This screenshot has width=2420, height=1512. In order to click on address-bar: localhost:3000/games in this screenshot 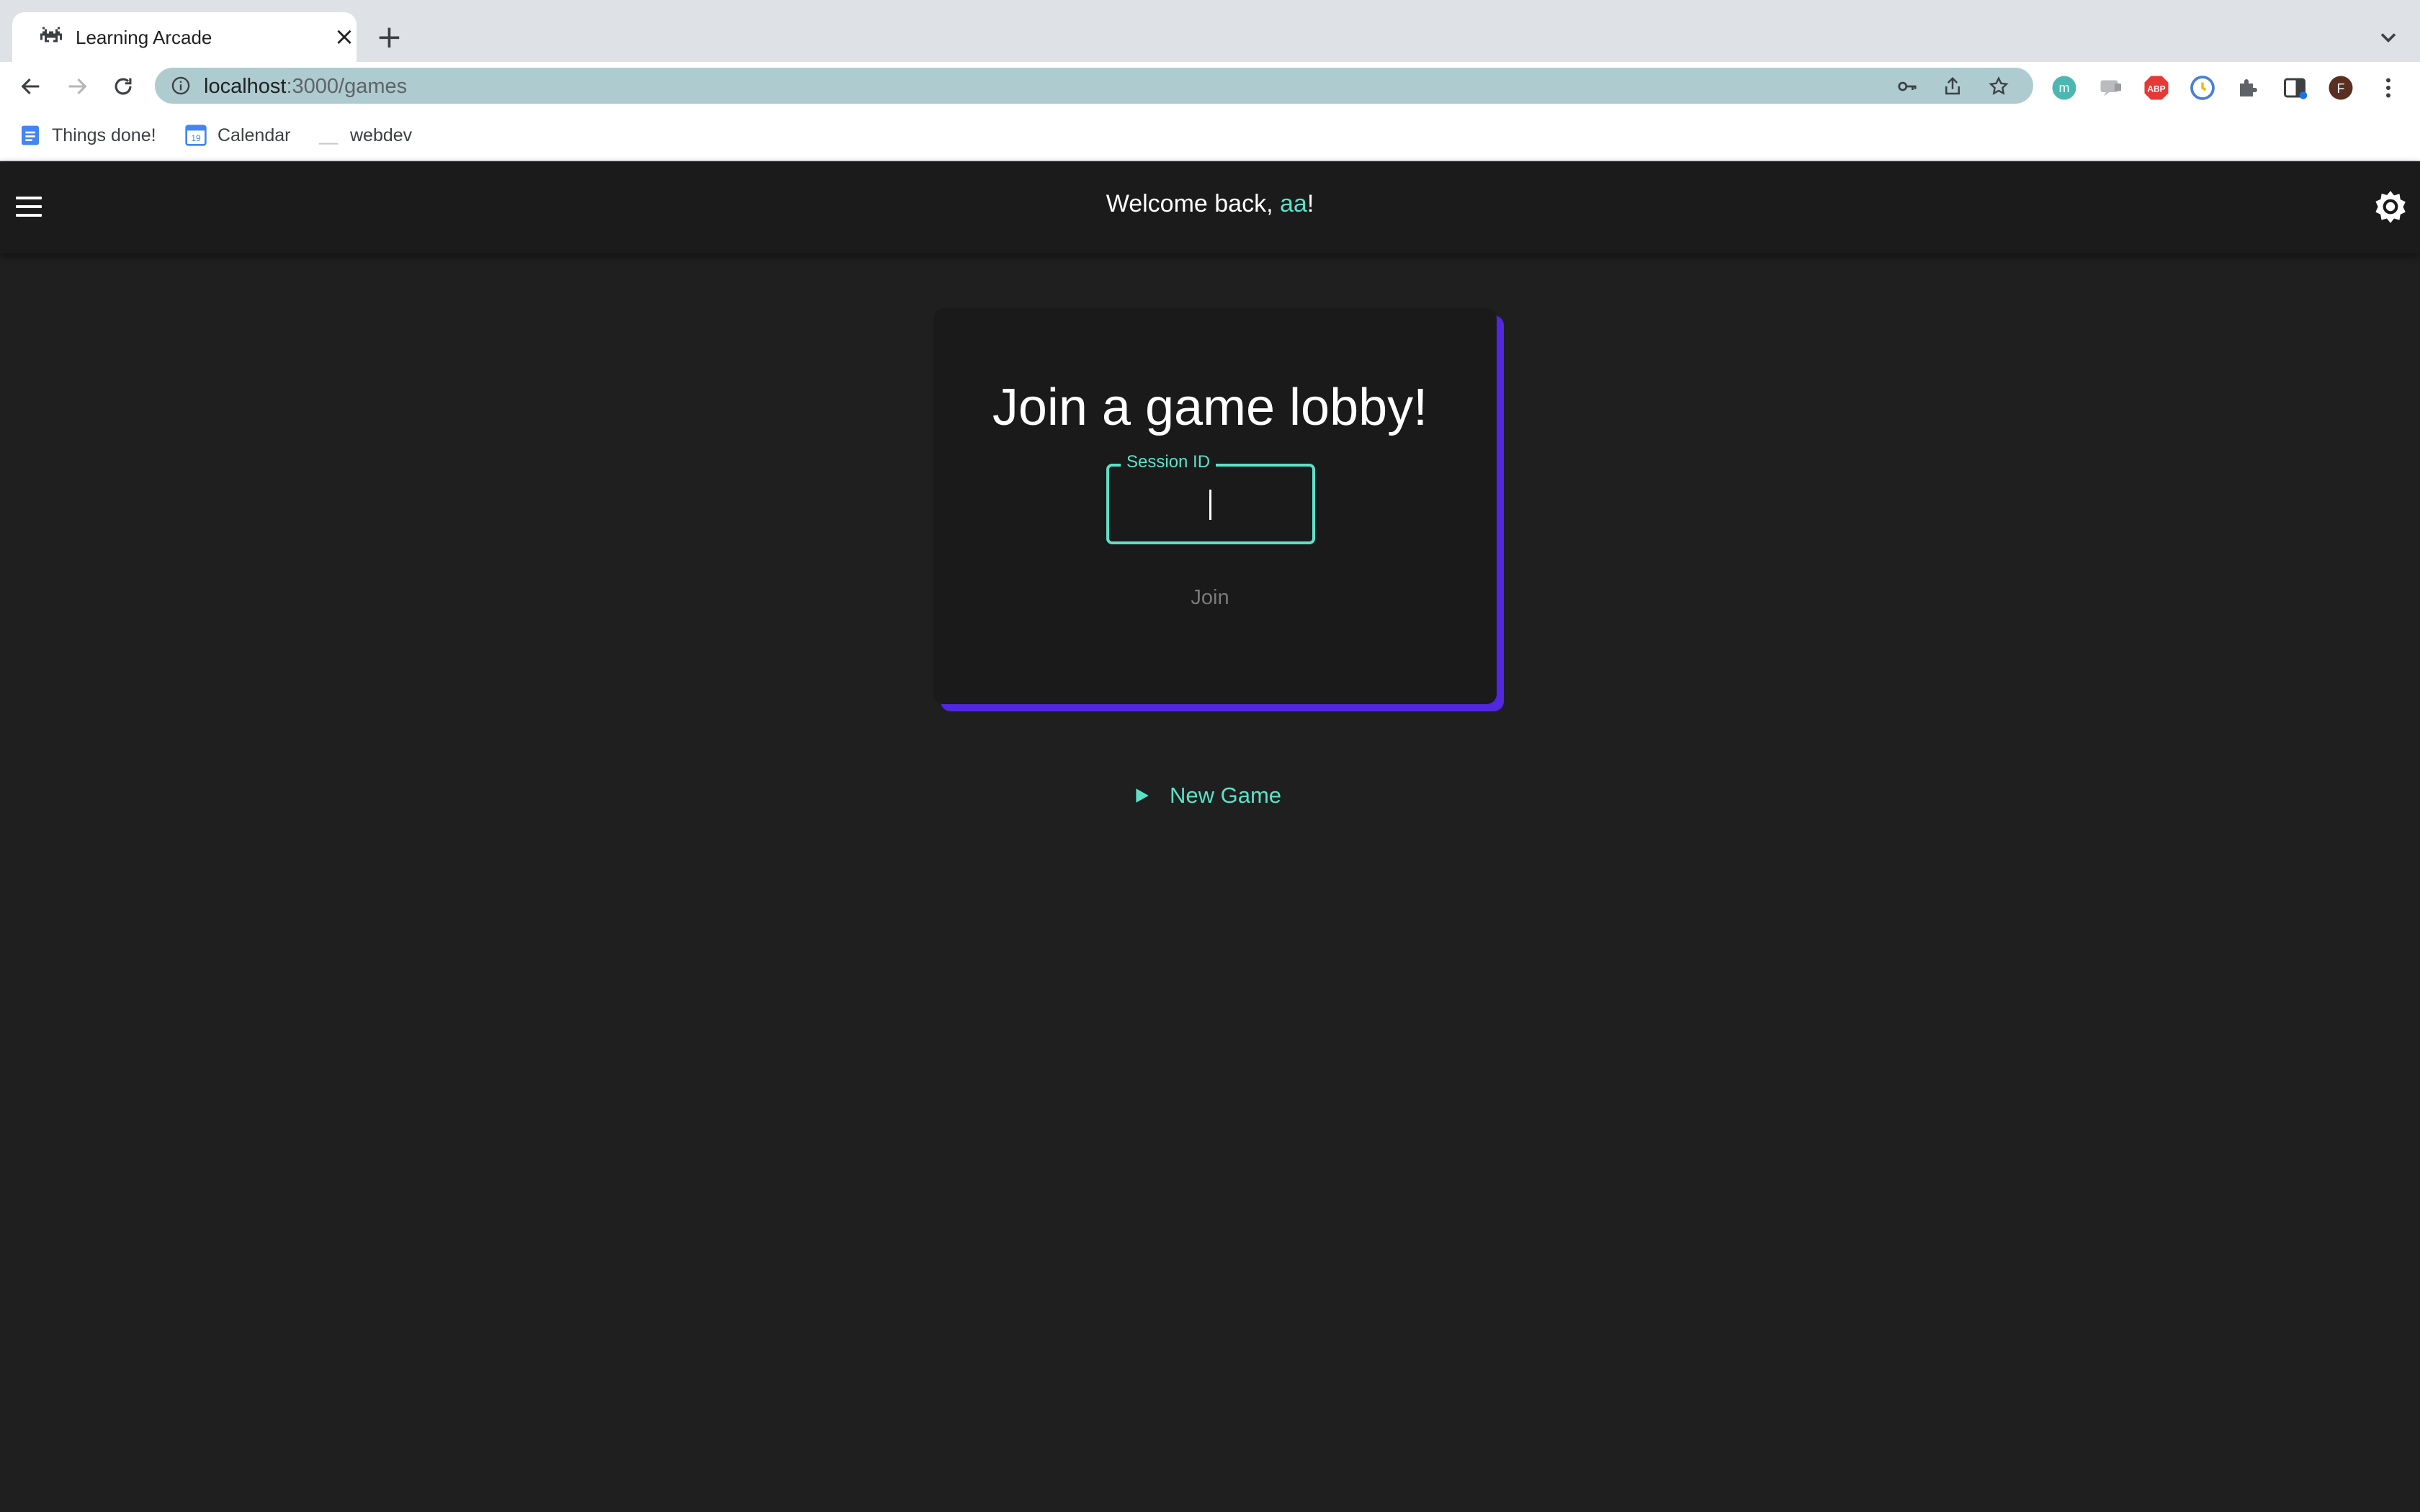, I will do `click(1094, 86)`.